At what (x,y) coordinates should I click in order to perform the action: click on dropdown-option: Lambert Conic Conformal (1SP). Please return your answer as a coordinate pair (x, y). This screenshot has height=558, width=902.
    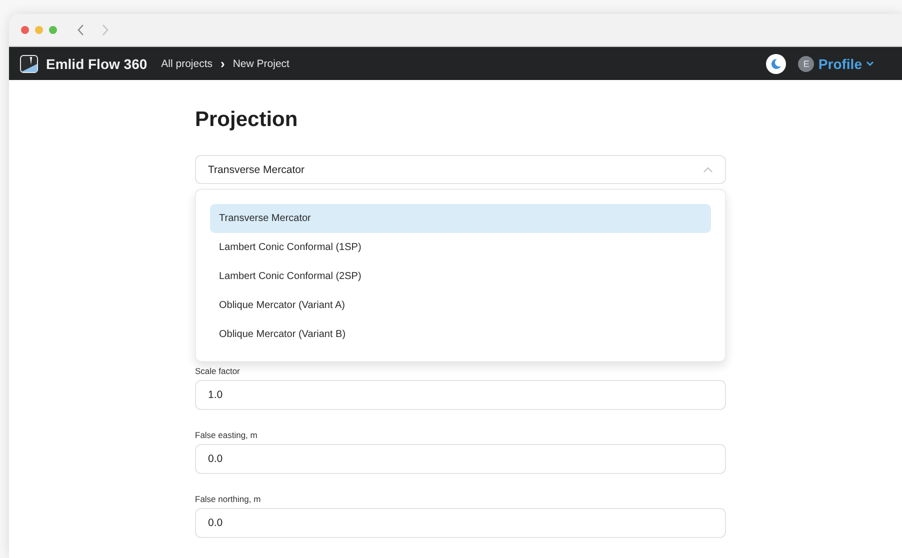
    Looking at the image, I should click on (460, 247).